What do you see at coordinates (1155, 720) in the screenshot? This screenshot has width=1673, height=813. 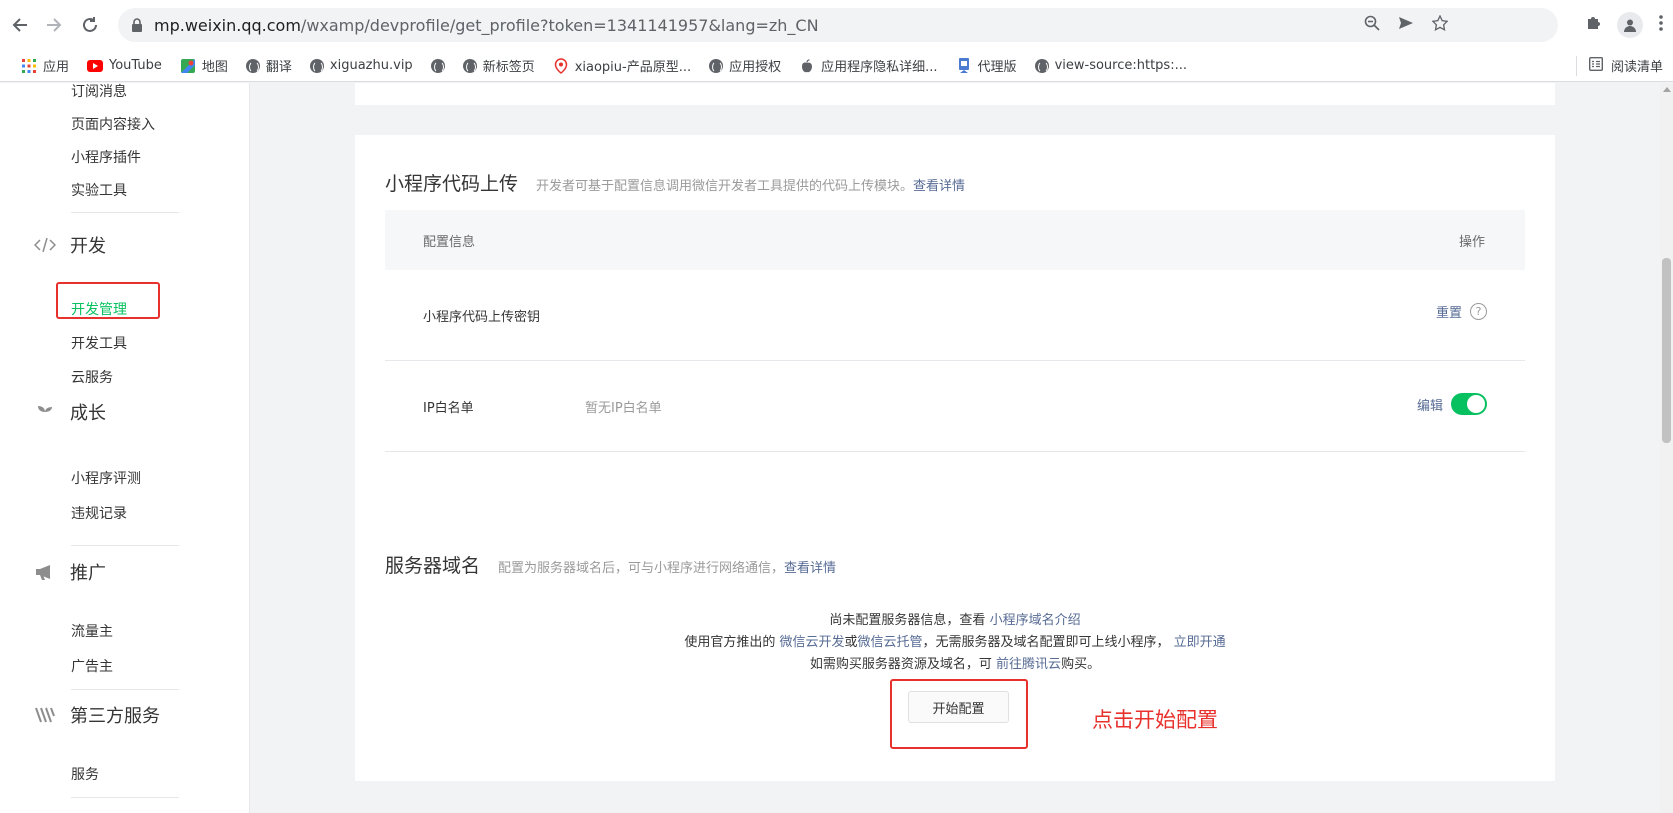 I see `annotation-click-start-config: 点击开始配置` at bounding box center [1155, 720].